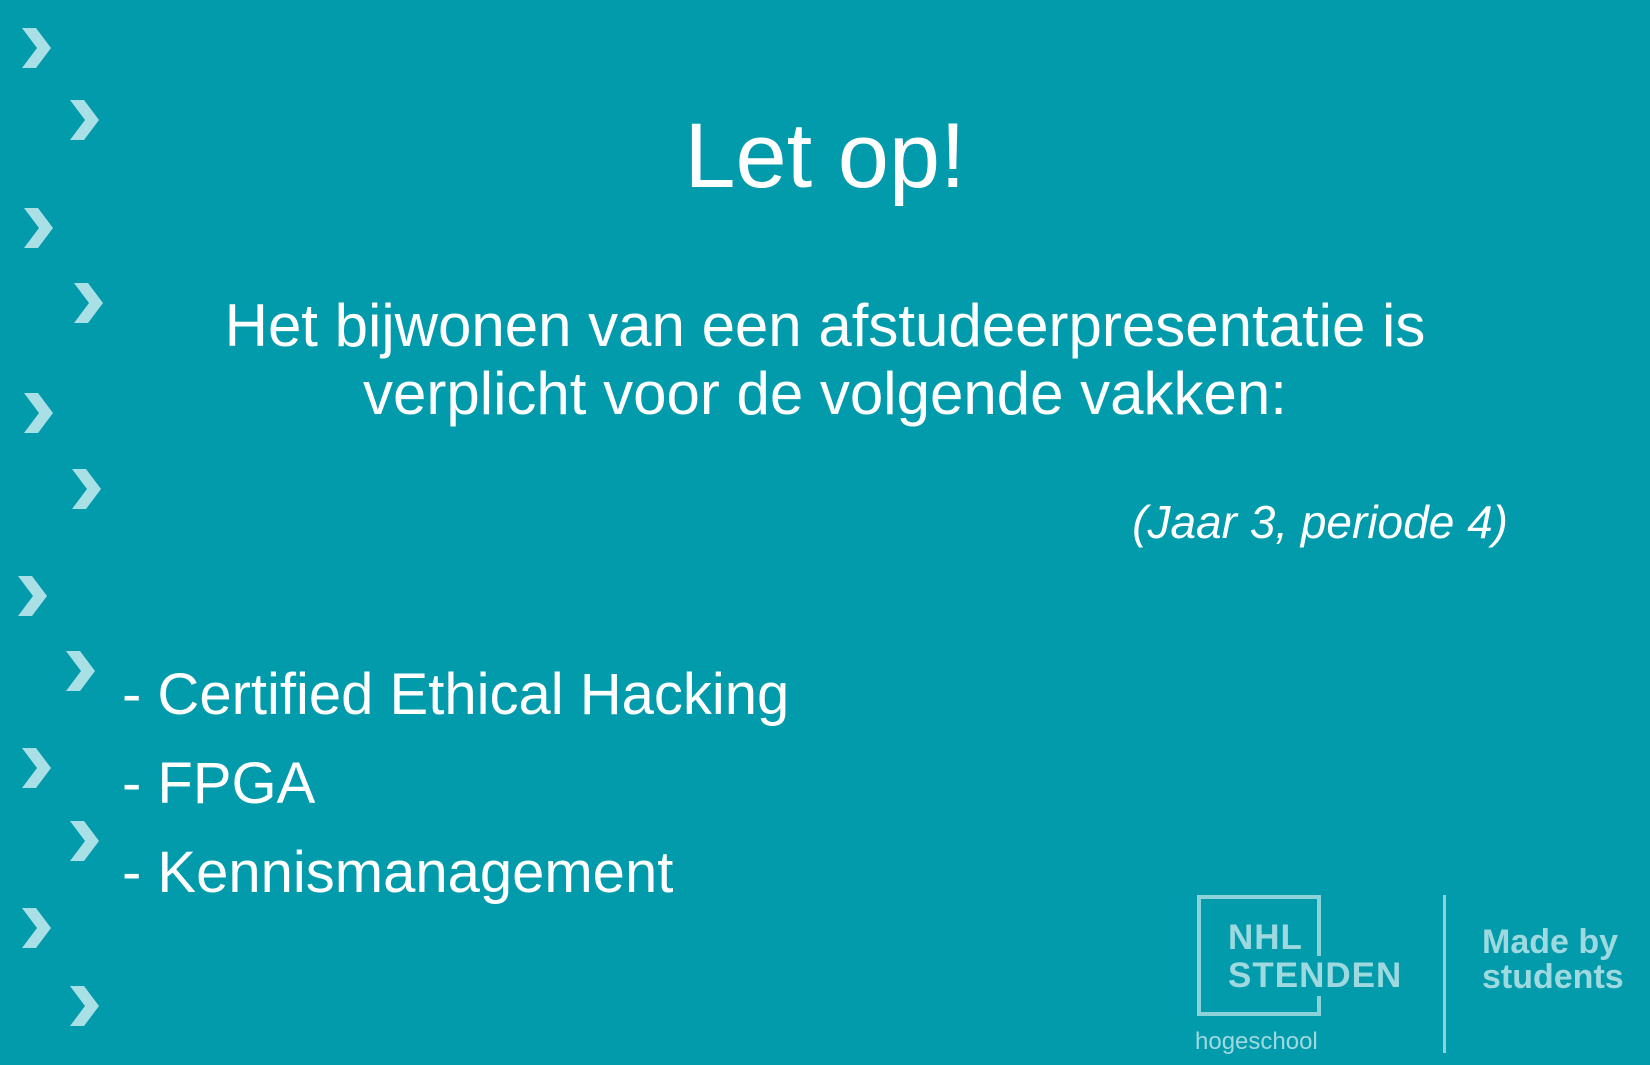  What do you see at coordinates (1320, 522) in the screenshot?
I see `period-note: (Jaar 3, periode 4)` at bounding box center [1320, 522].